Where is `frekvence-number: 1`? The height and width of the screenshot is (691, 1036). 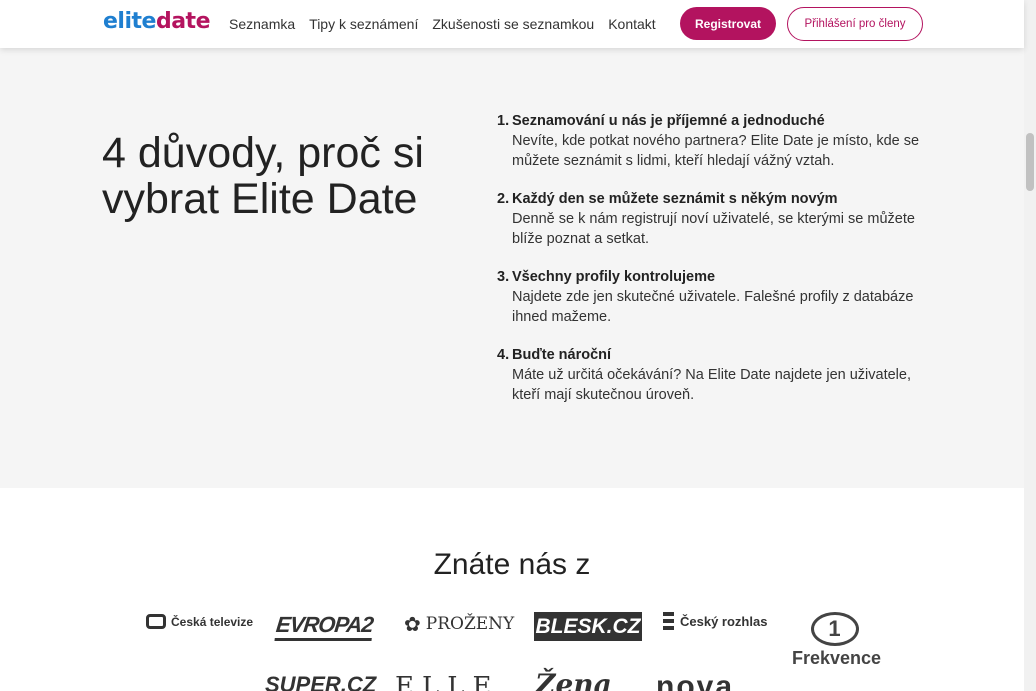 frekvence-number: 1 is located at coordinates (834, 629).